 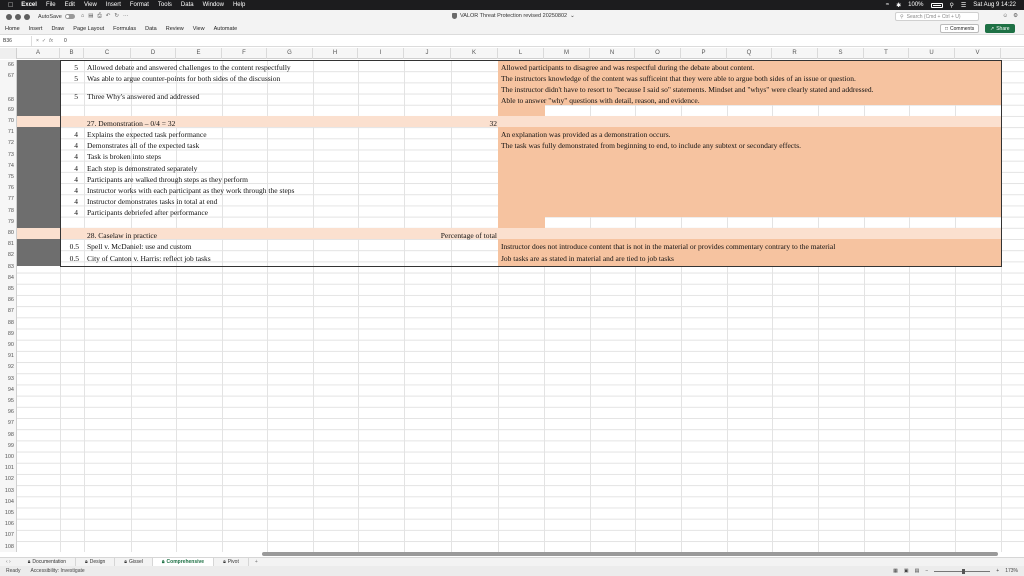 What do you see at coordinates (898, 5) in the screenshot?
I see `bluetooth-icon: ✱` at bounding box center [898, 5].